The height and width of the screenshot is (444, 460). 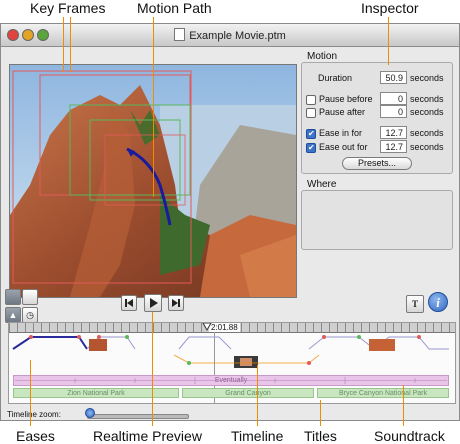 I want to click on play-button, so click(x=153, y=303).